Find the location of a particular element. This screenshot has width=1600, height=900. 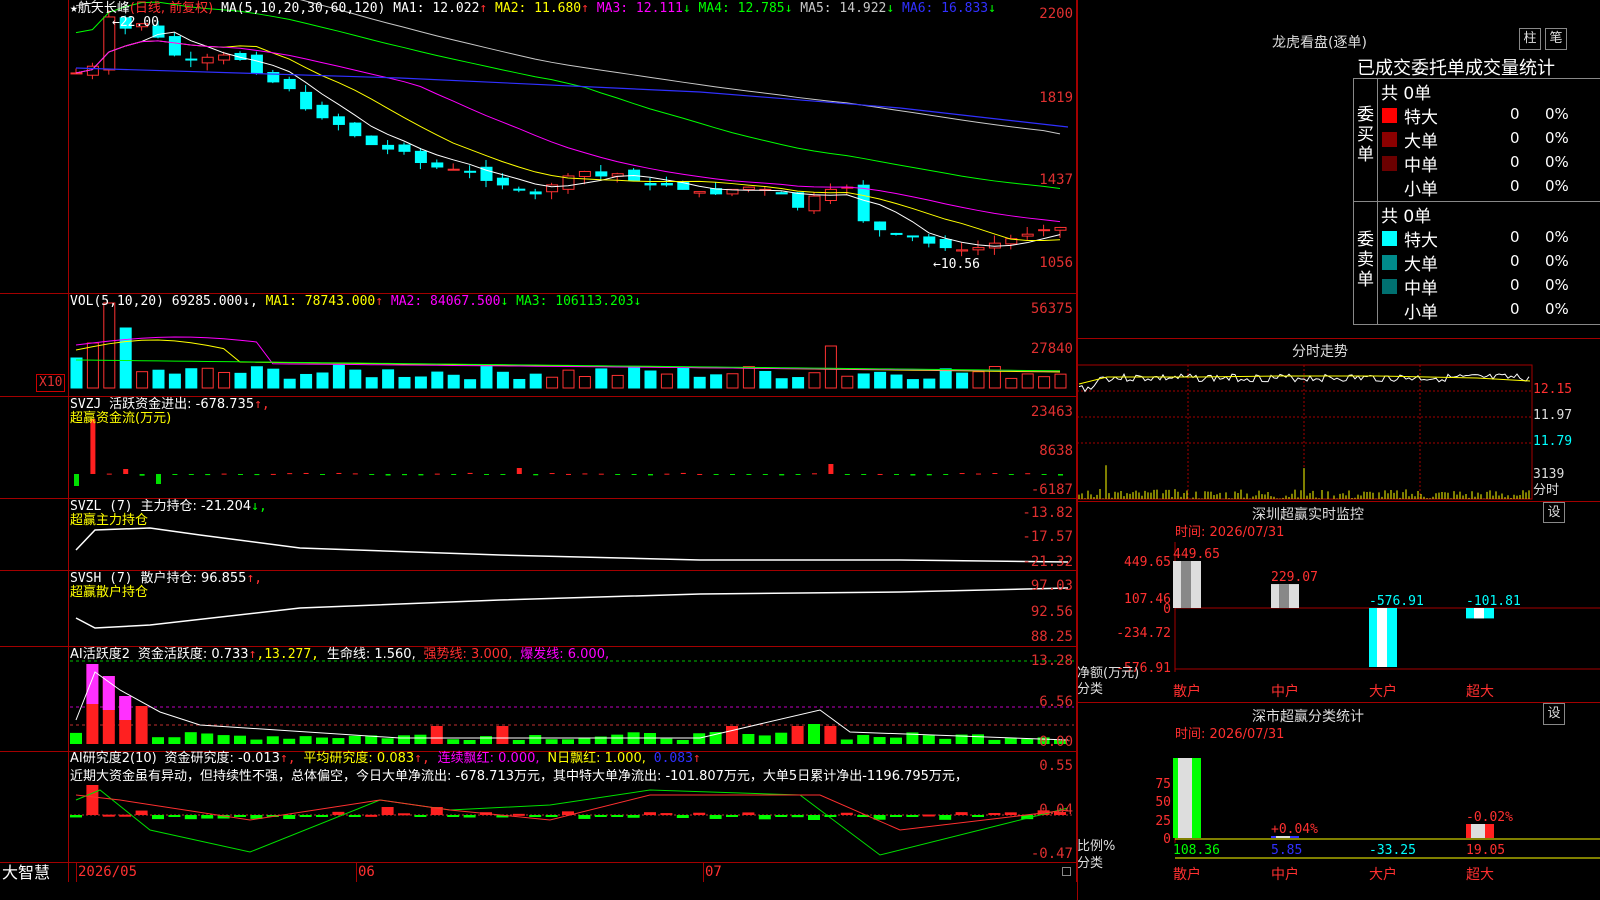

lhb-buy-count-1: 0 is located at coordinates (1515, 138).